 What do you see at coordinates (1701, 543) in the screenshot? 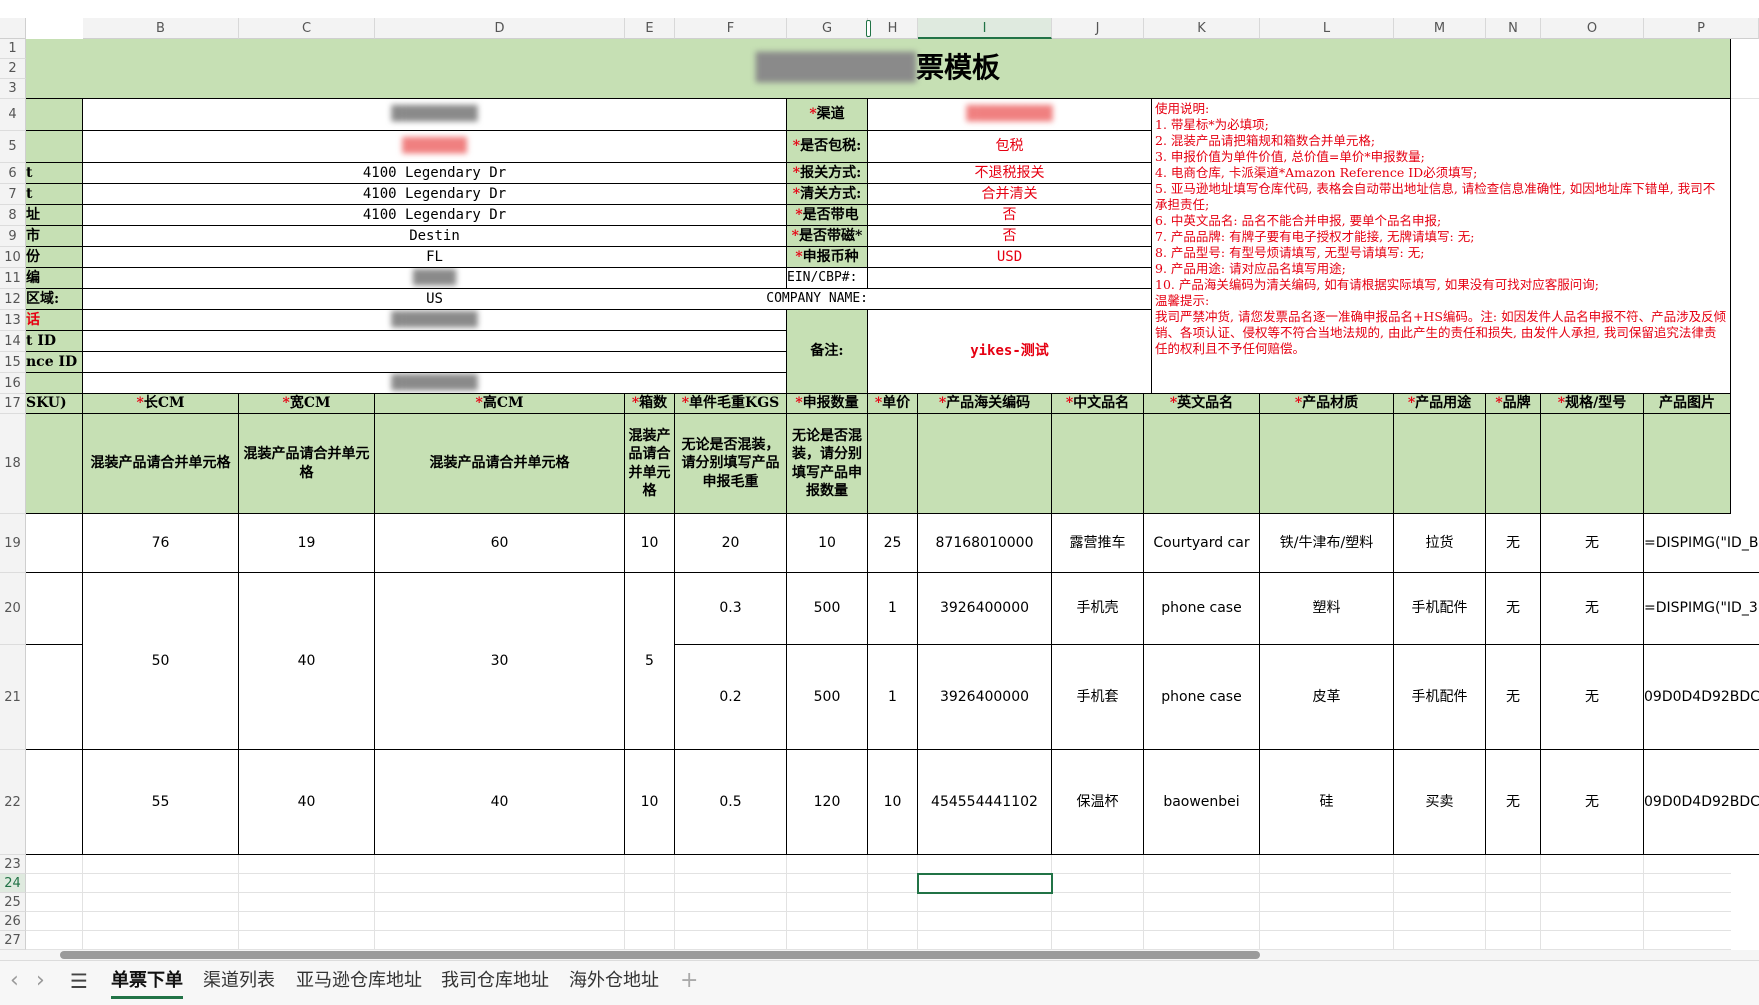
I see `cell-image: =DISPIMG("ID_B` at bounding box center [1701, 543].